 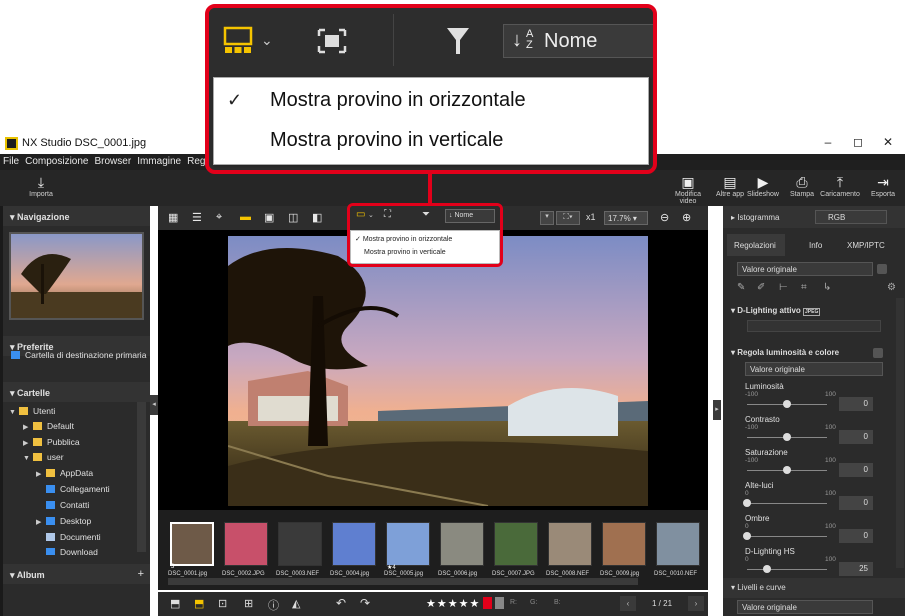 I want to click on stack-icon: ⬒, so click(x=199, y=603).